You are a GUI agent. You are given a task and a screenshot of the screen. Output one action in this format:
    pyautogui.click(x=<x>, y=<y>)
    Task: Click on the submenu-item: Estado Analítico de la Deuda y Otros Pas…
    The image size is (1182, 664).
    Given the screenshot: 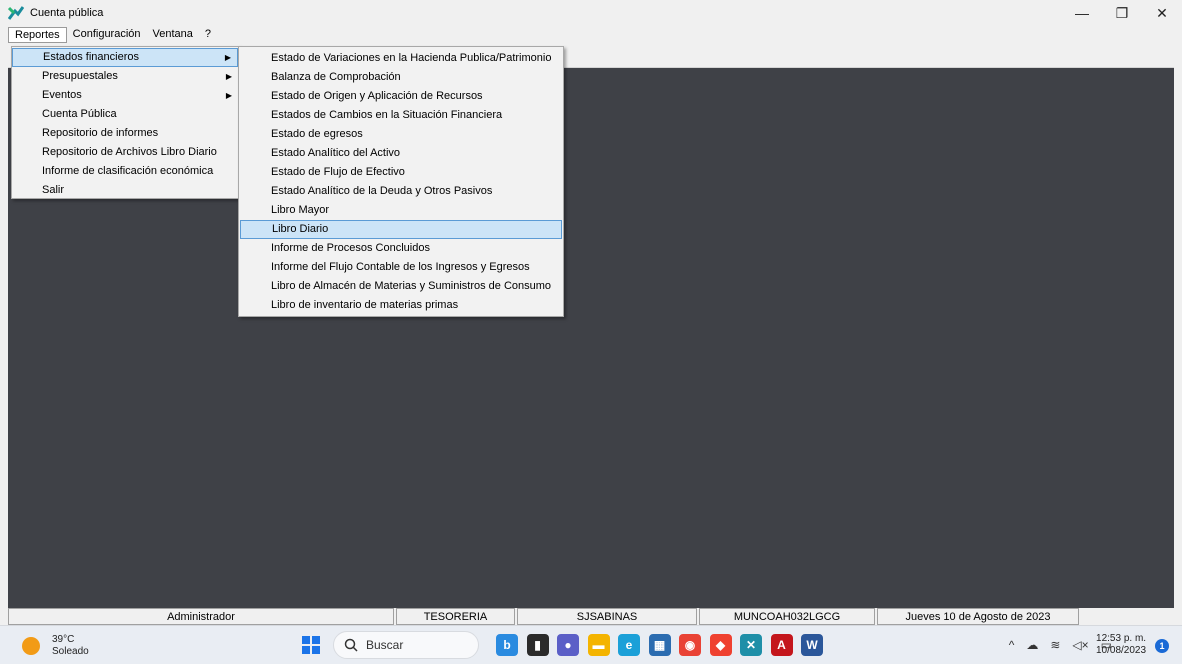 What is the action you would take?
    pyautogui.click(x=401, y=191)
    